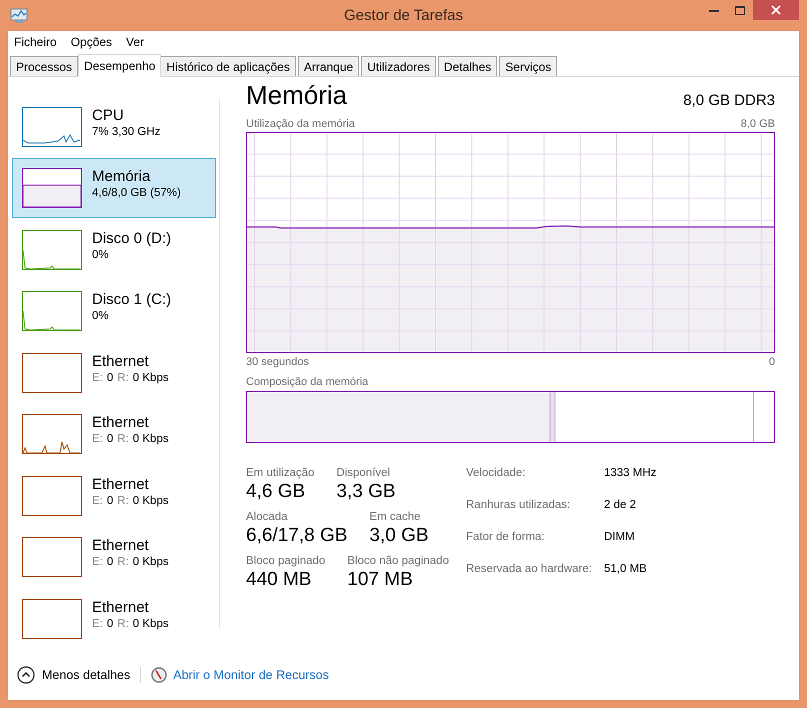  Describe the element at coordinates (114, 311) in the screenshot. I see `sidebar-item: Disco 1 (C:) 0%` at that location.